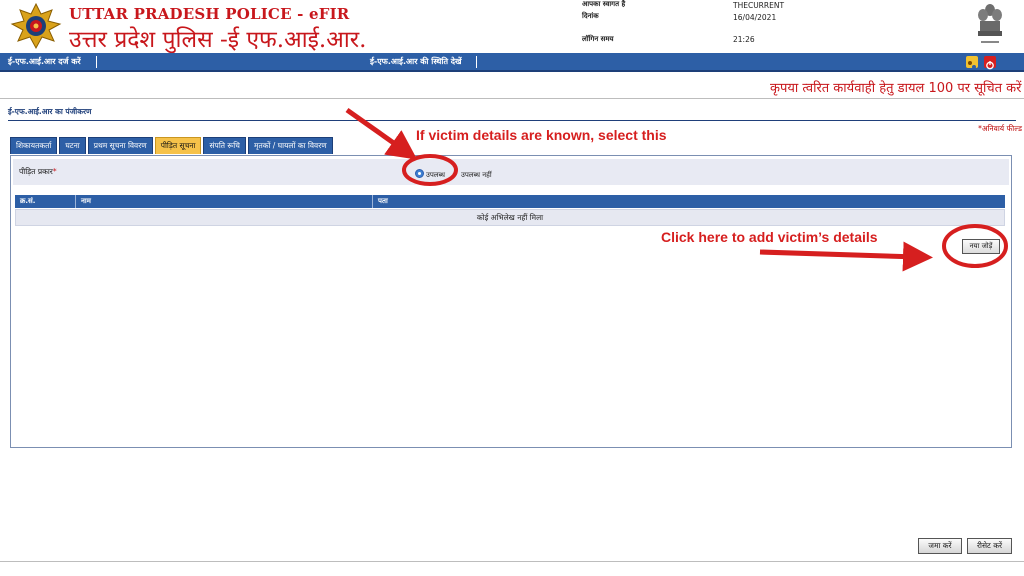  What do you see at coordinates (512, 561) in the screenshot?
I see `footer-divider` at bounding box center [512, 561].